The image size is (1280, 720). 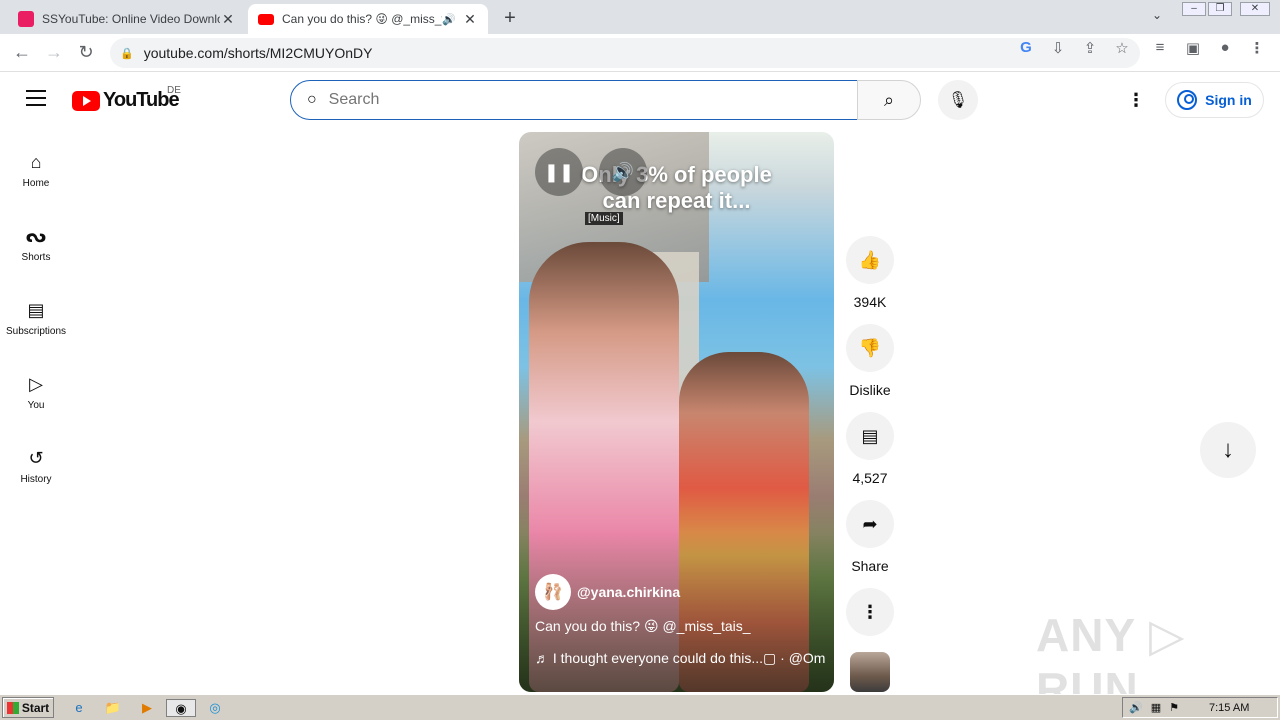 What do you see at coordinates (1136, 100) in the screenshot?
I see `settings-more-icon: ⋮` at bounding box center [1136, 100].